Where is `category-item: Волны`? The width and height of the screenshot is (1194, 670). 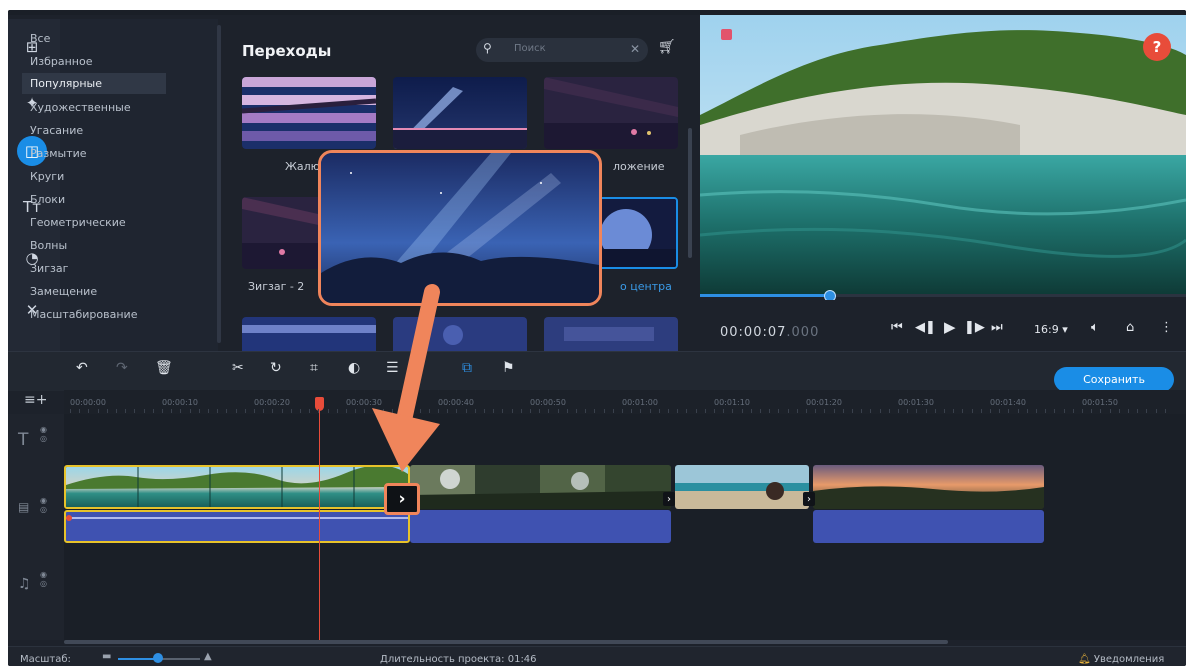 category-item: Волны is located at coordinates (48, 245).